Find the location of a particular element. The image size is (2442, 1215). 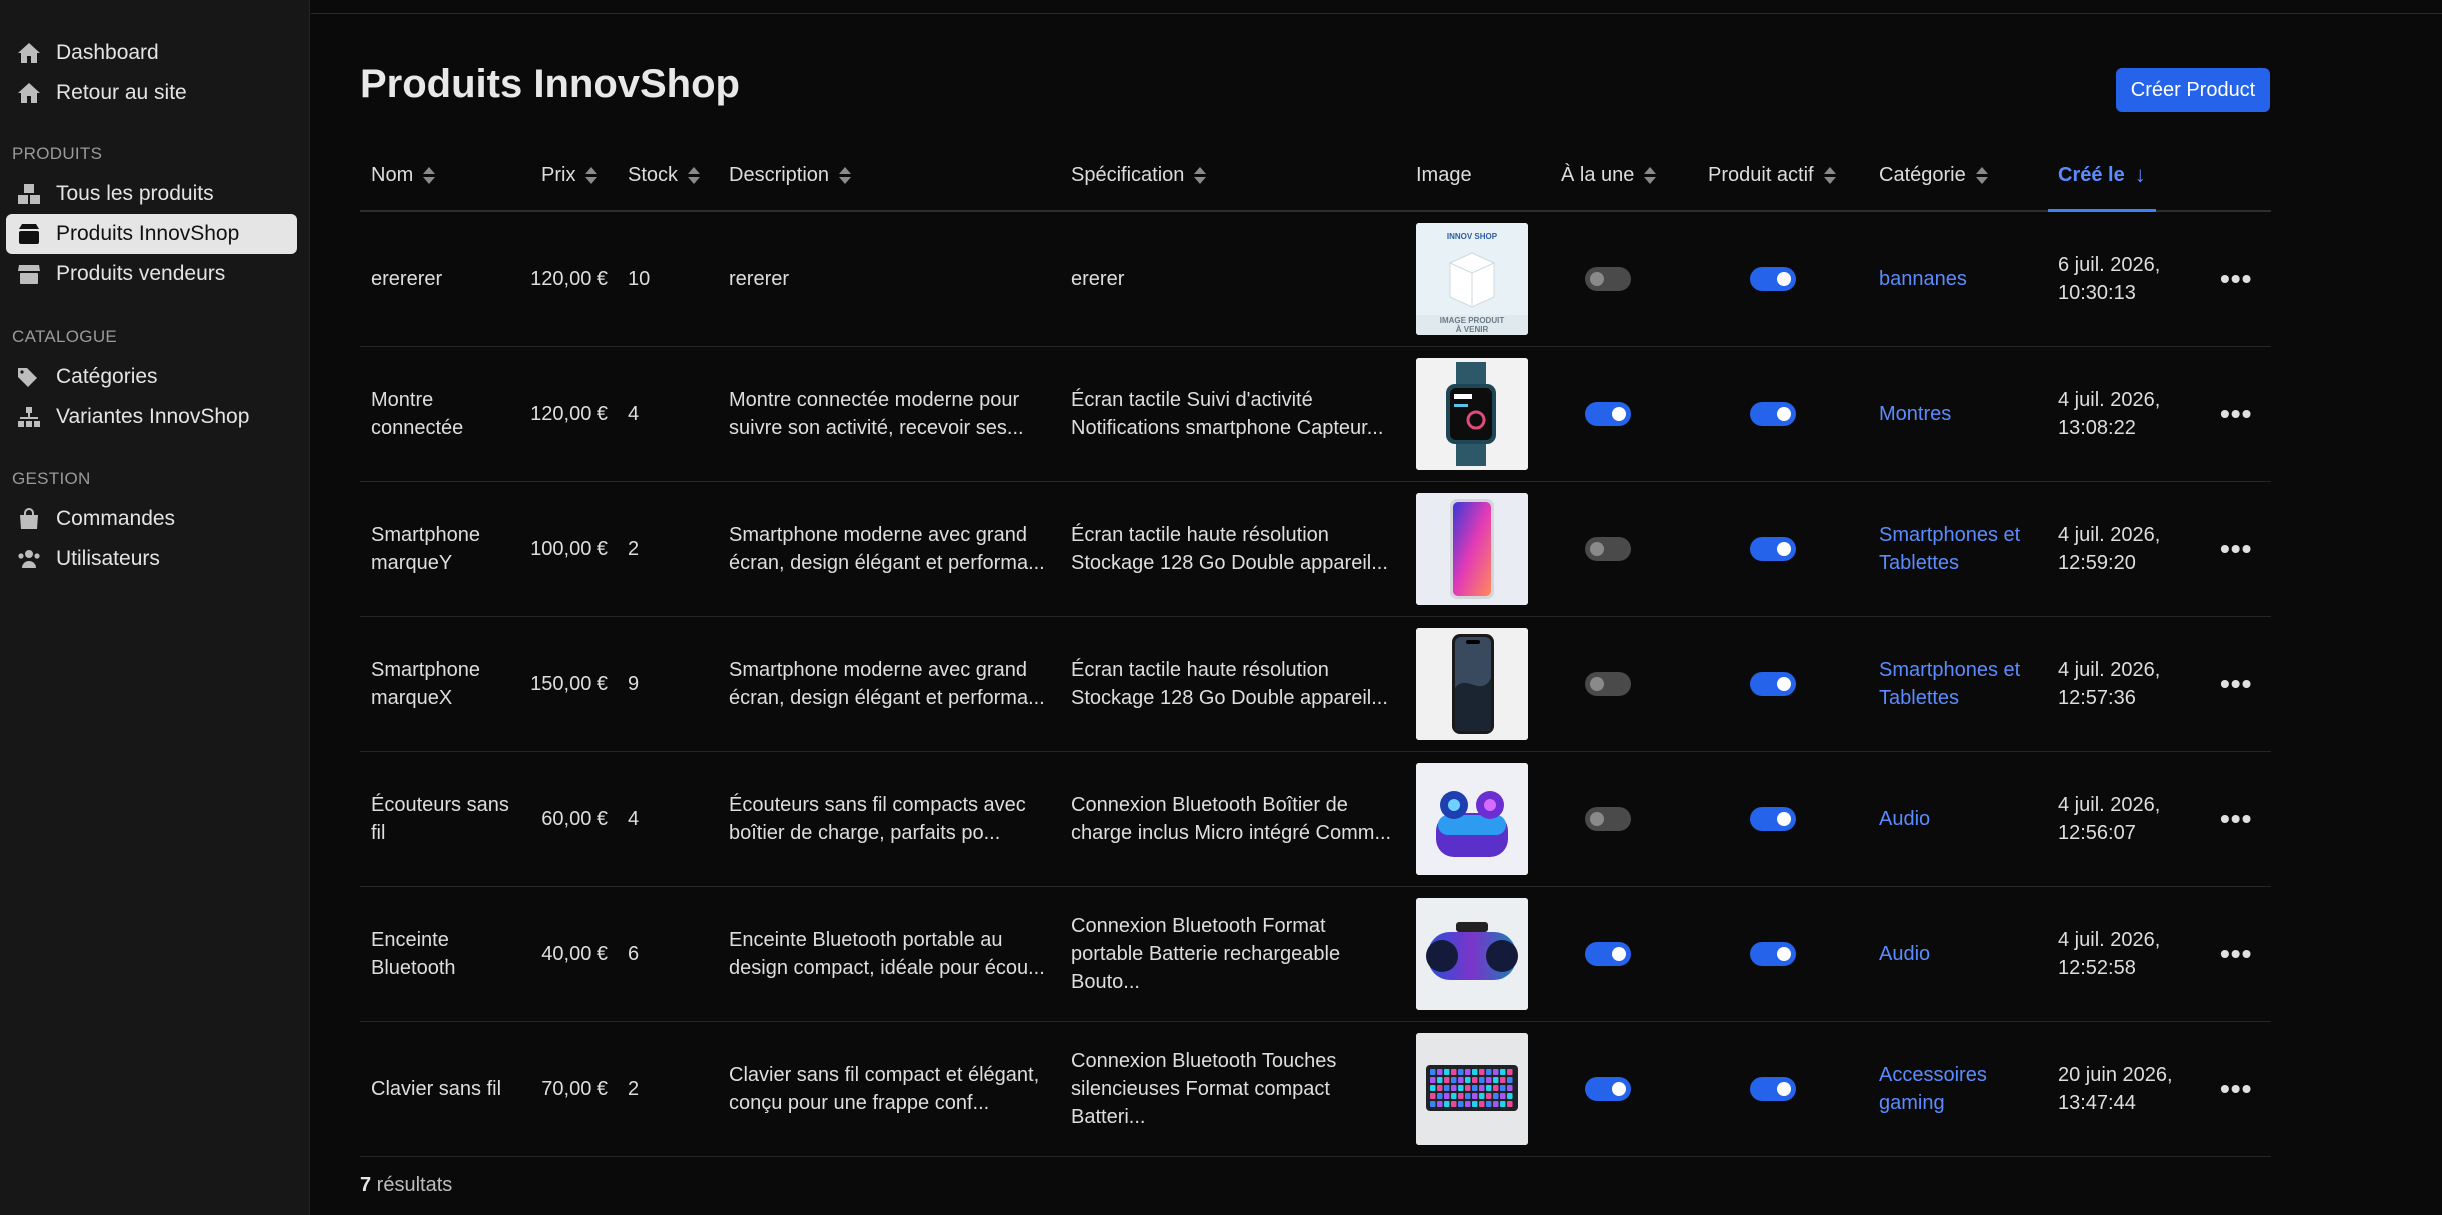

column-header-a-la-une: À la une is located at coordinates (1609, 175).